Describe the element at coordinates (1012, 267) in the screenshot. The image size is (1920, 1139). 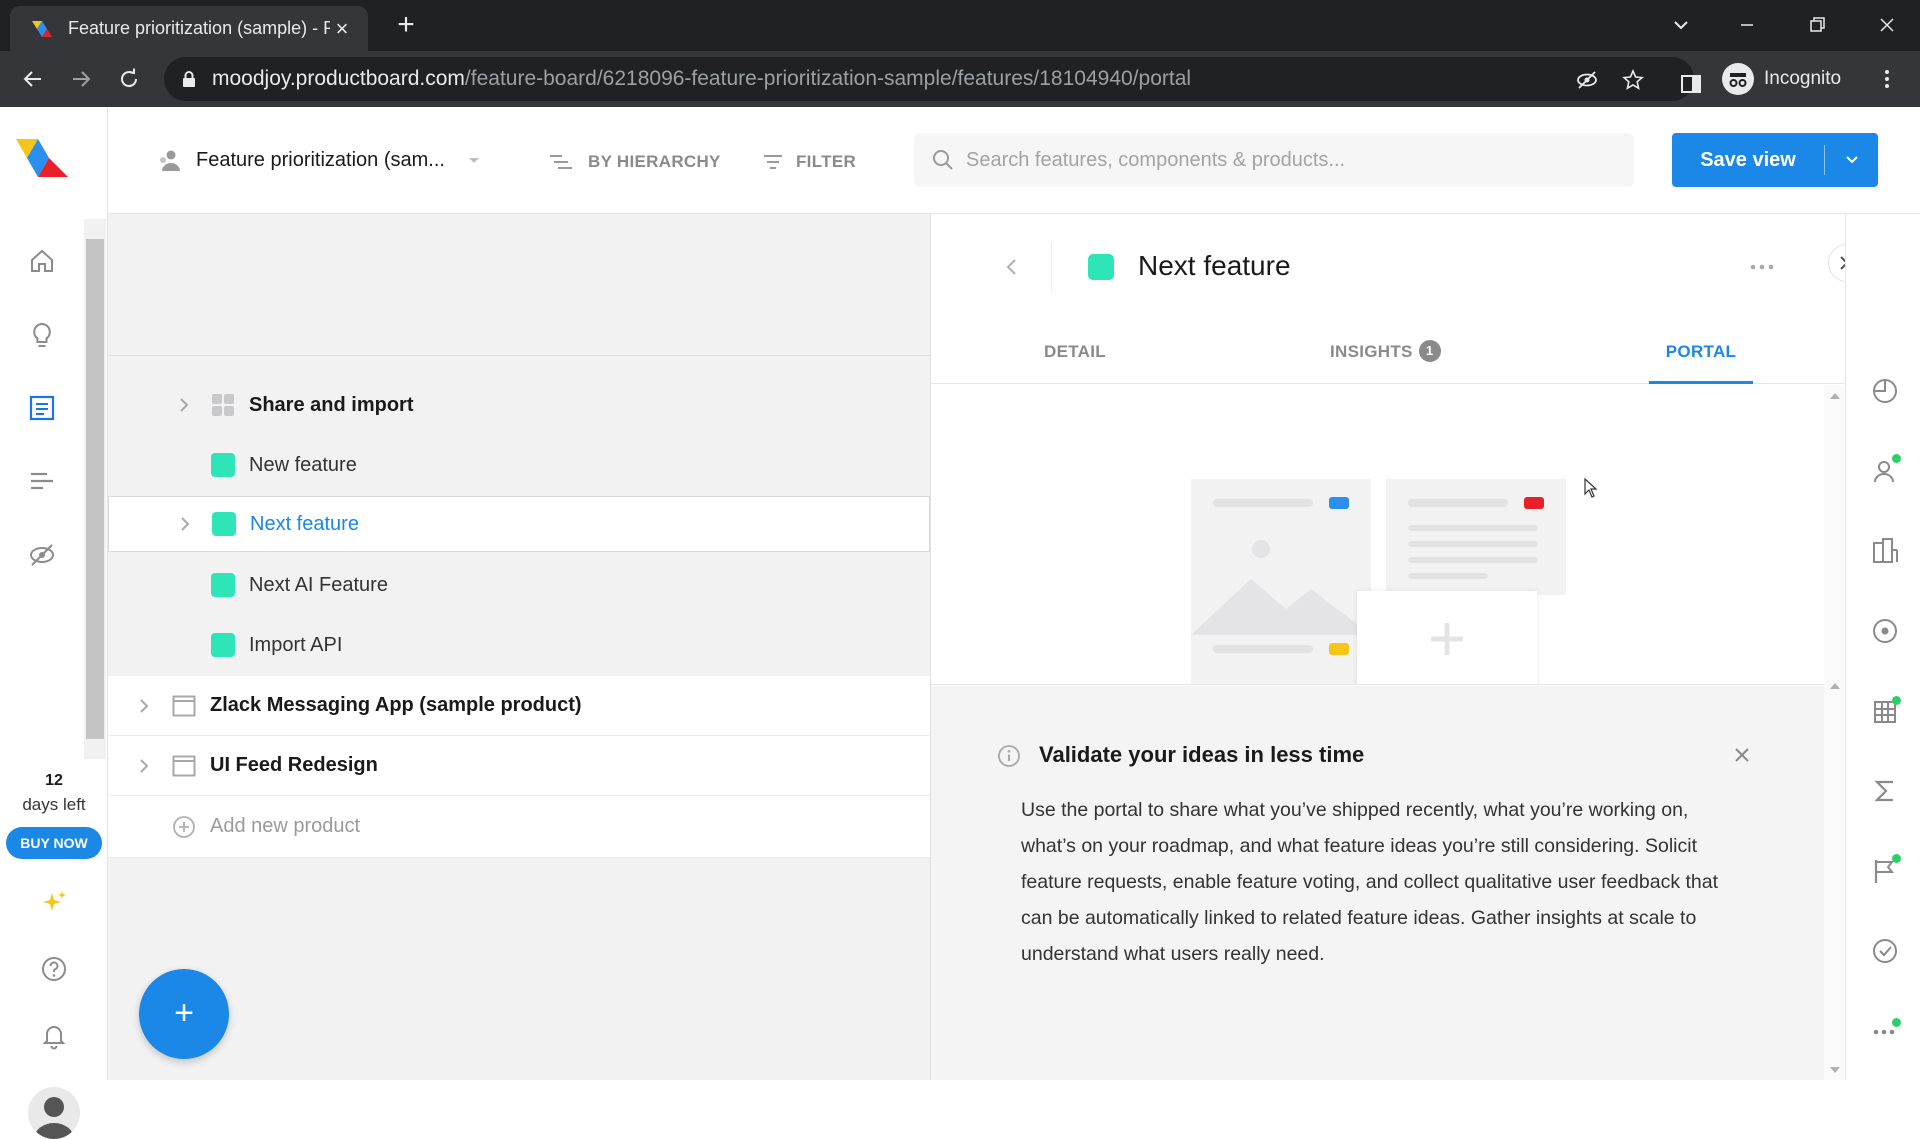
I see `back-chevron-icon` at that location.